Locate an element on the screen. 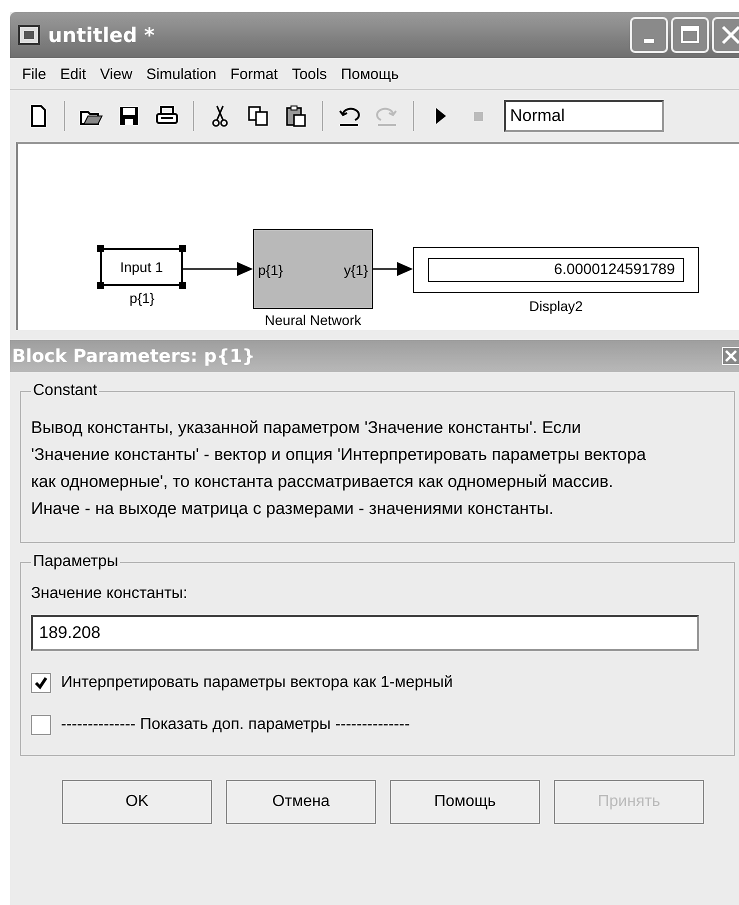  block-label: Neural Network is located at coordinates (313, 320).